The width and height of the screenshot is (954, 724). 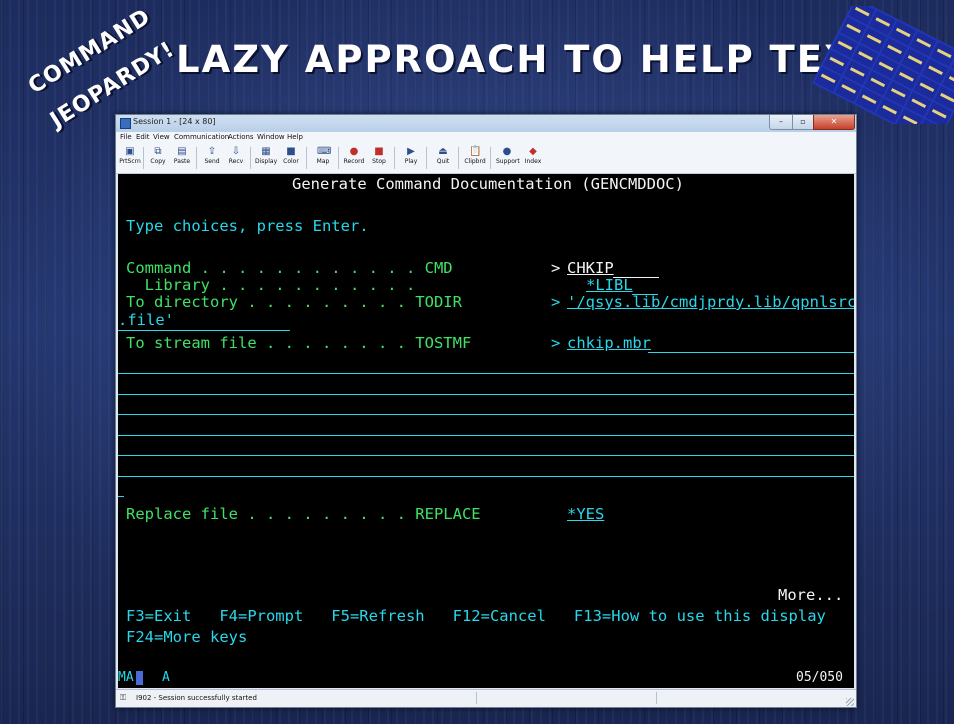 I want to click on status-message: I902 - Session successfully started, so click(x=196, y=698).